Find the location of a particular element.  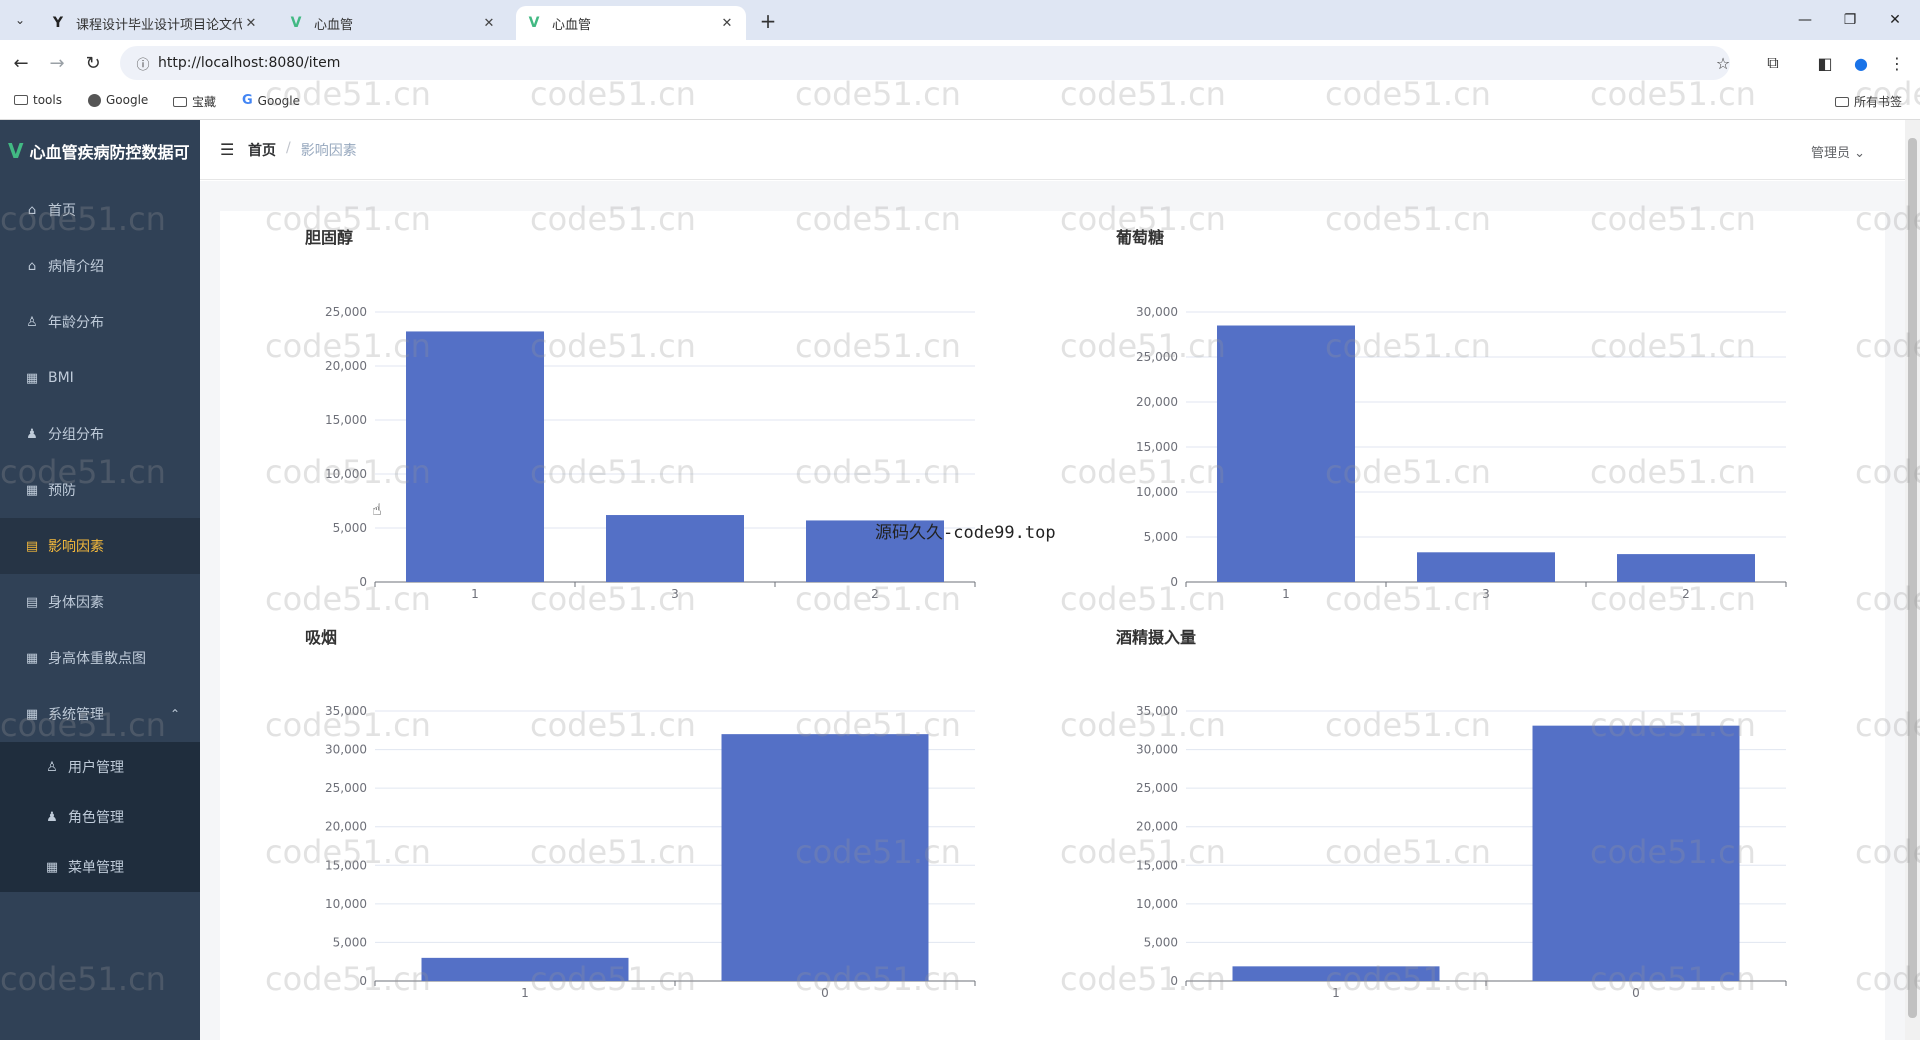

sidebar-item-label: 首页 is located at coordinates (62, 211).